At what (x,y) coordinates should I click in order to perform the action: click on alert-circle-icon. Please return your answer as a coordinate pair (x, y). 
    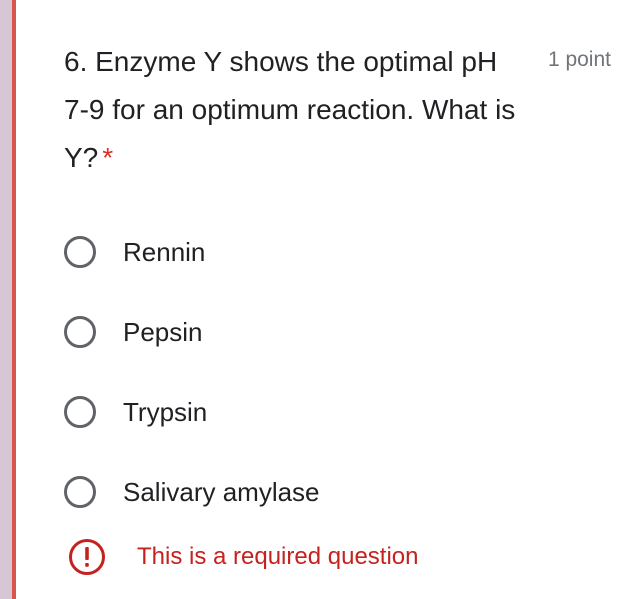
    Looking at the image, I should click on (87, 557).